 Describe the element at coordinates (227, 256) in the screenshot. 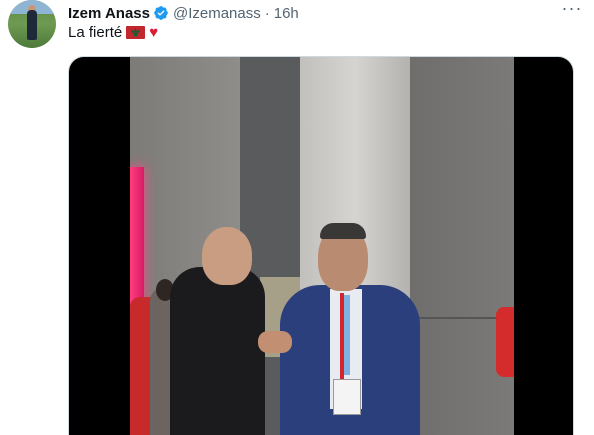

I see `video-man-hoodie-head` at that location.